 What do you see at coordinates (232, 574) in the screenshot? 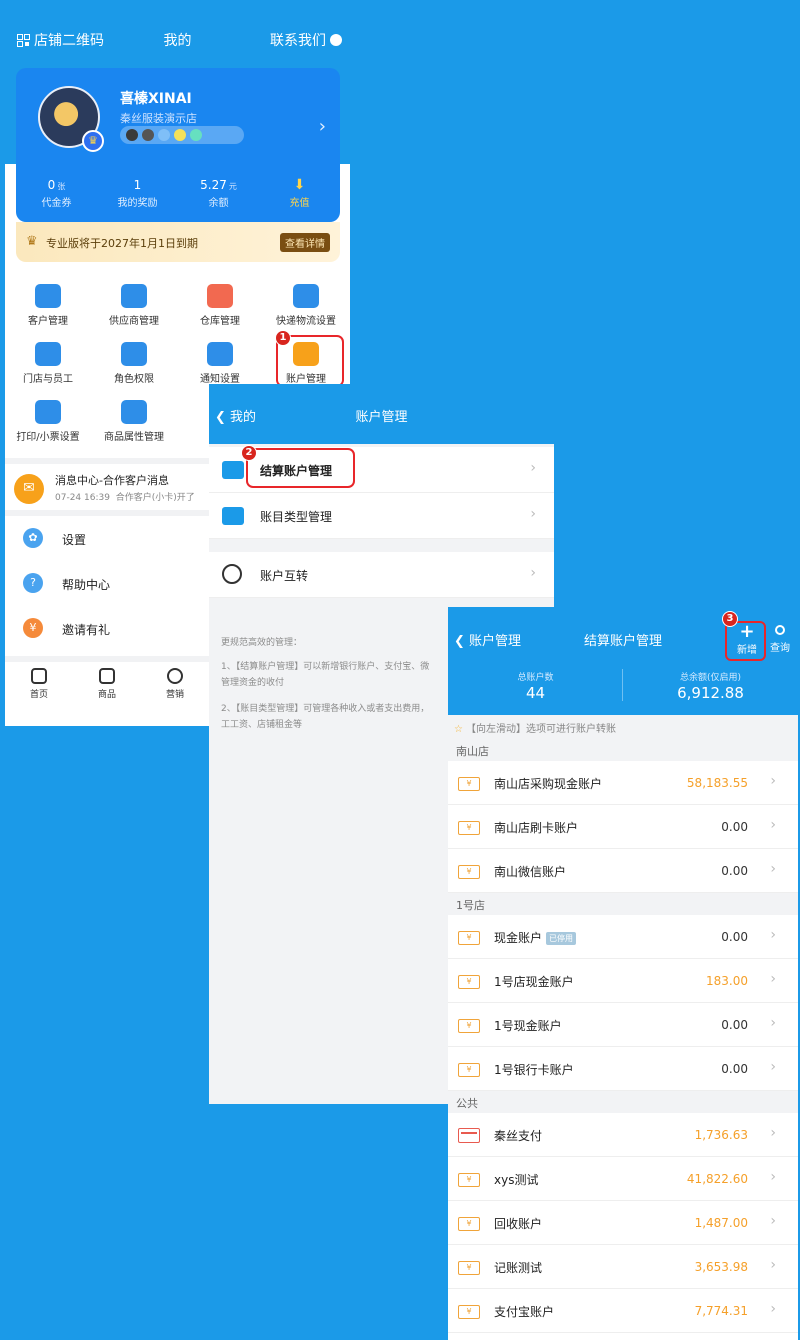
I see `exchange-icon` at bounding box center [232, 574].